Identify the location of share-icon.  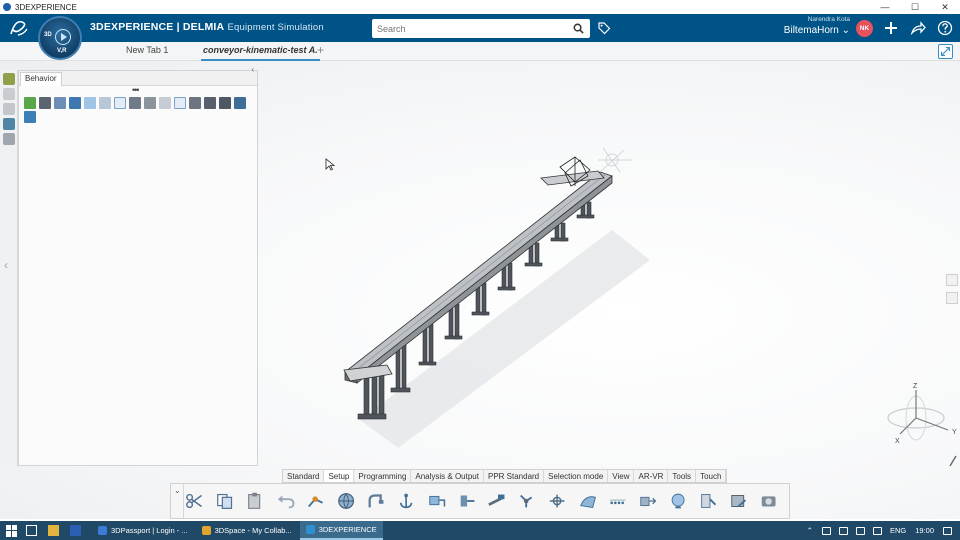
(918, 28).